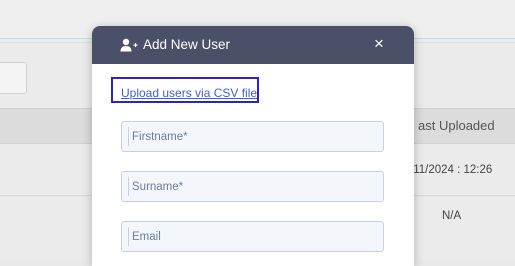 This screenshot has height=266, width=515. I want to click on email-field, so click(252, 236).